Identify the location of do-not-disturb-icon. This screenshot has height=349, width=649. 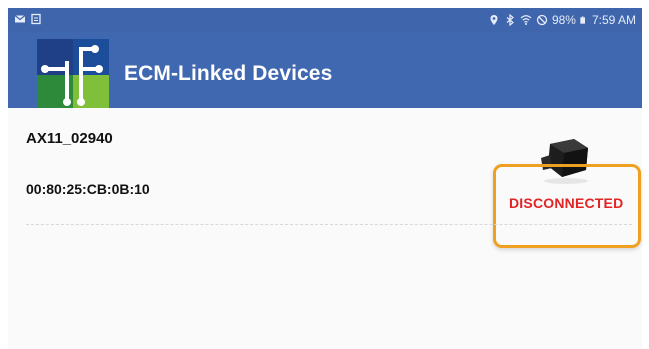
(542, 20).